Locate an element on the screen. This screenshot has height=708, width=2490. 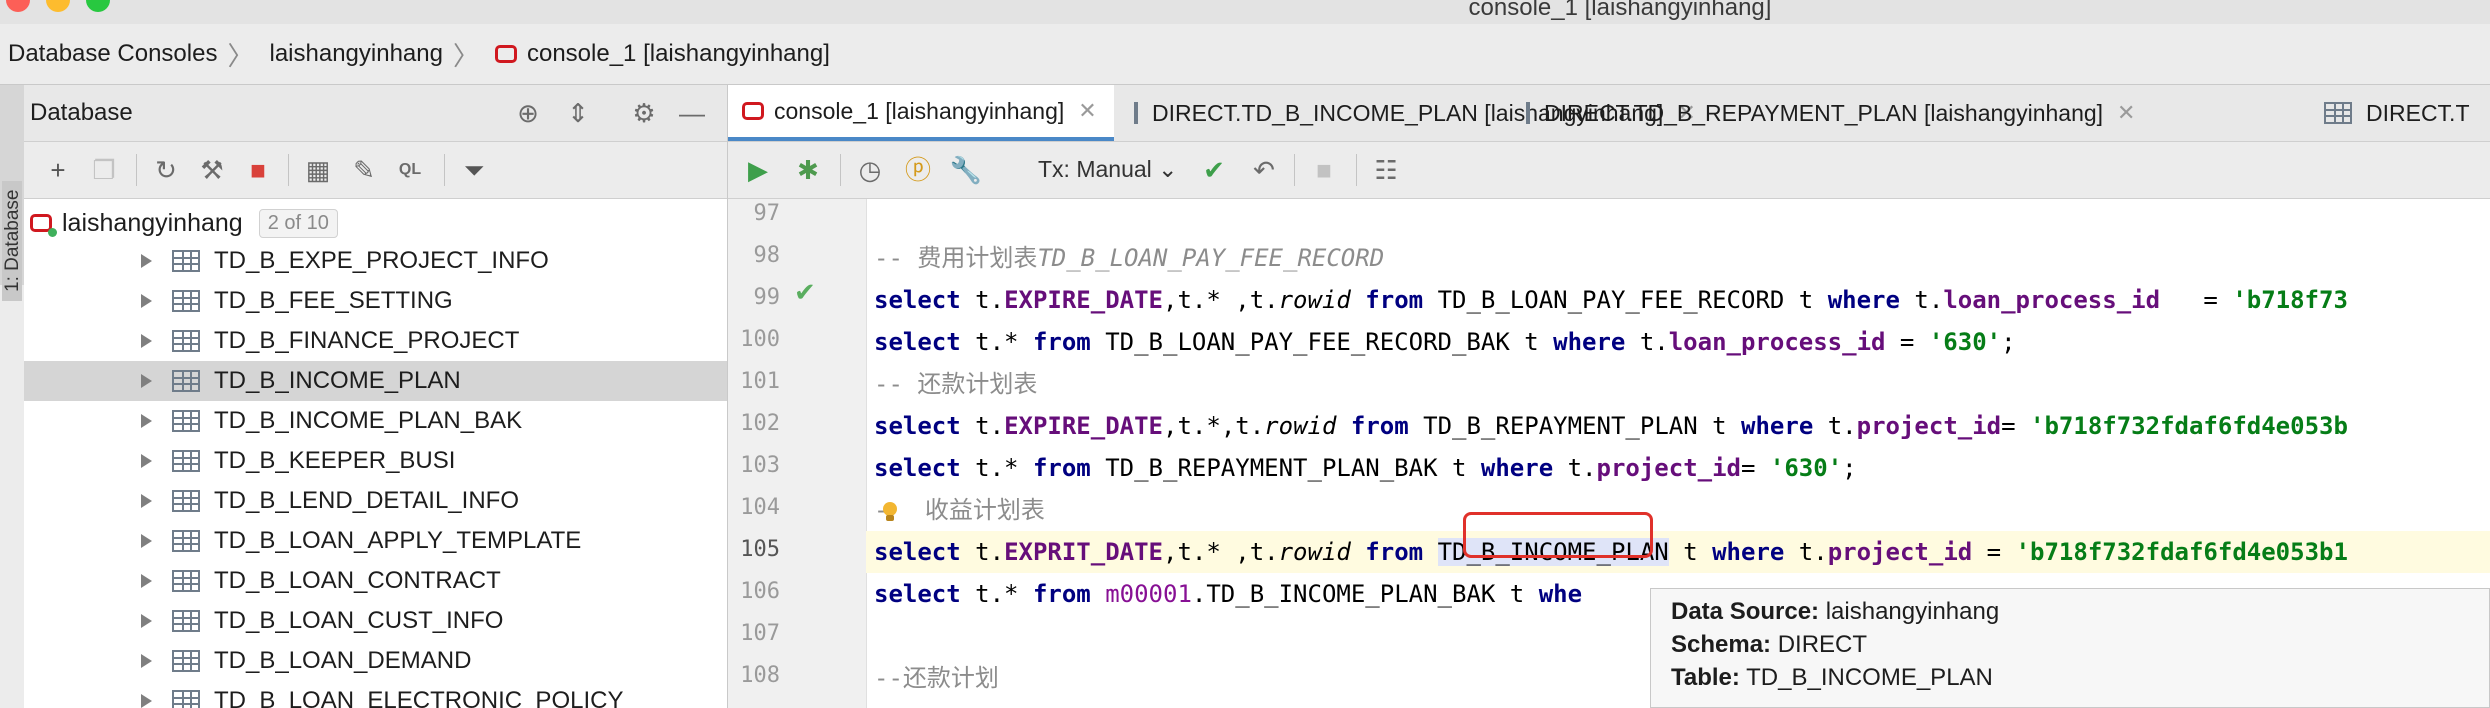
tab-label: console_1 [laishangyinhang] is located at coordinates (919, 110).